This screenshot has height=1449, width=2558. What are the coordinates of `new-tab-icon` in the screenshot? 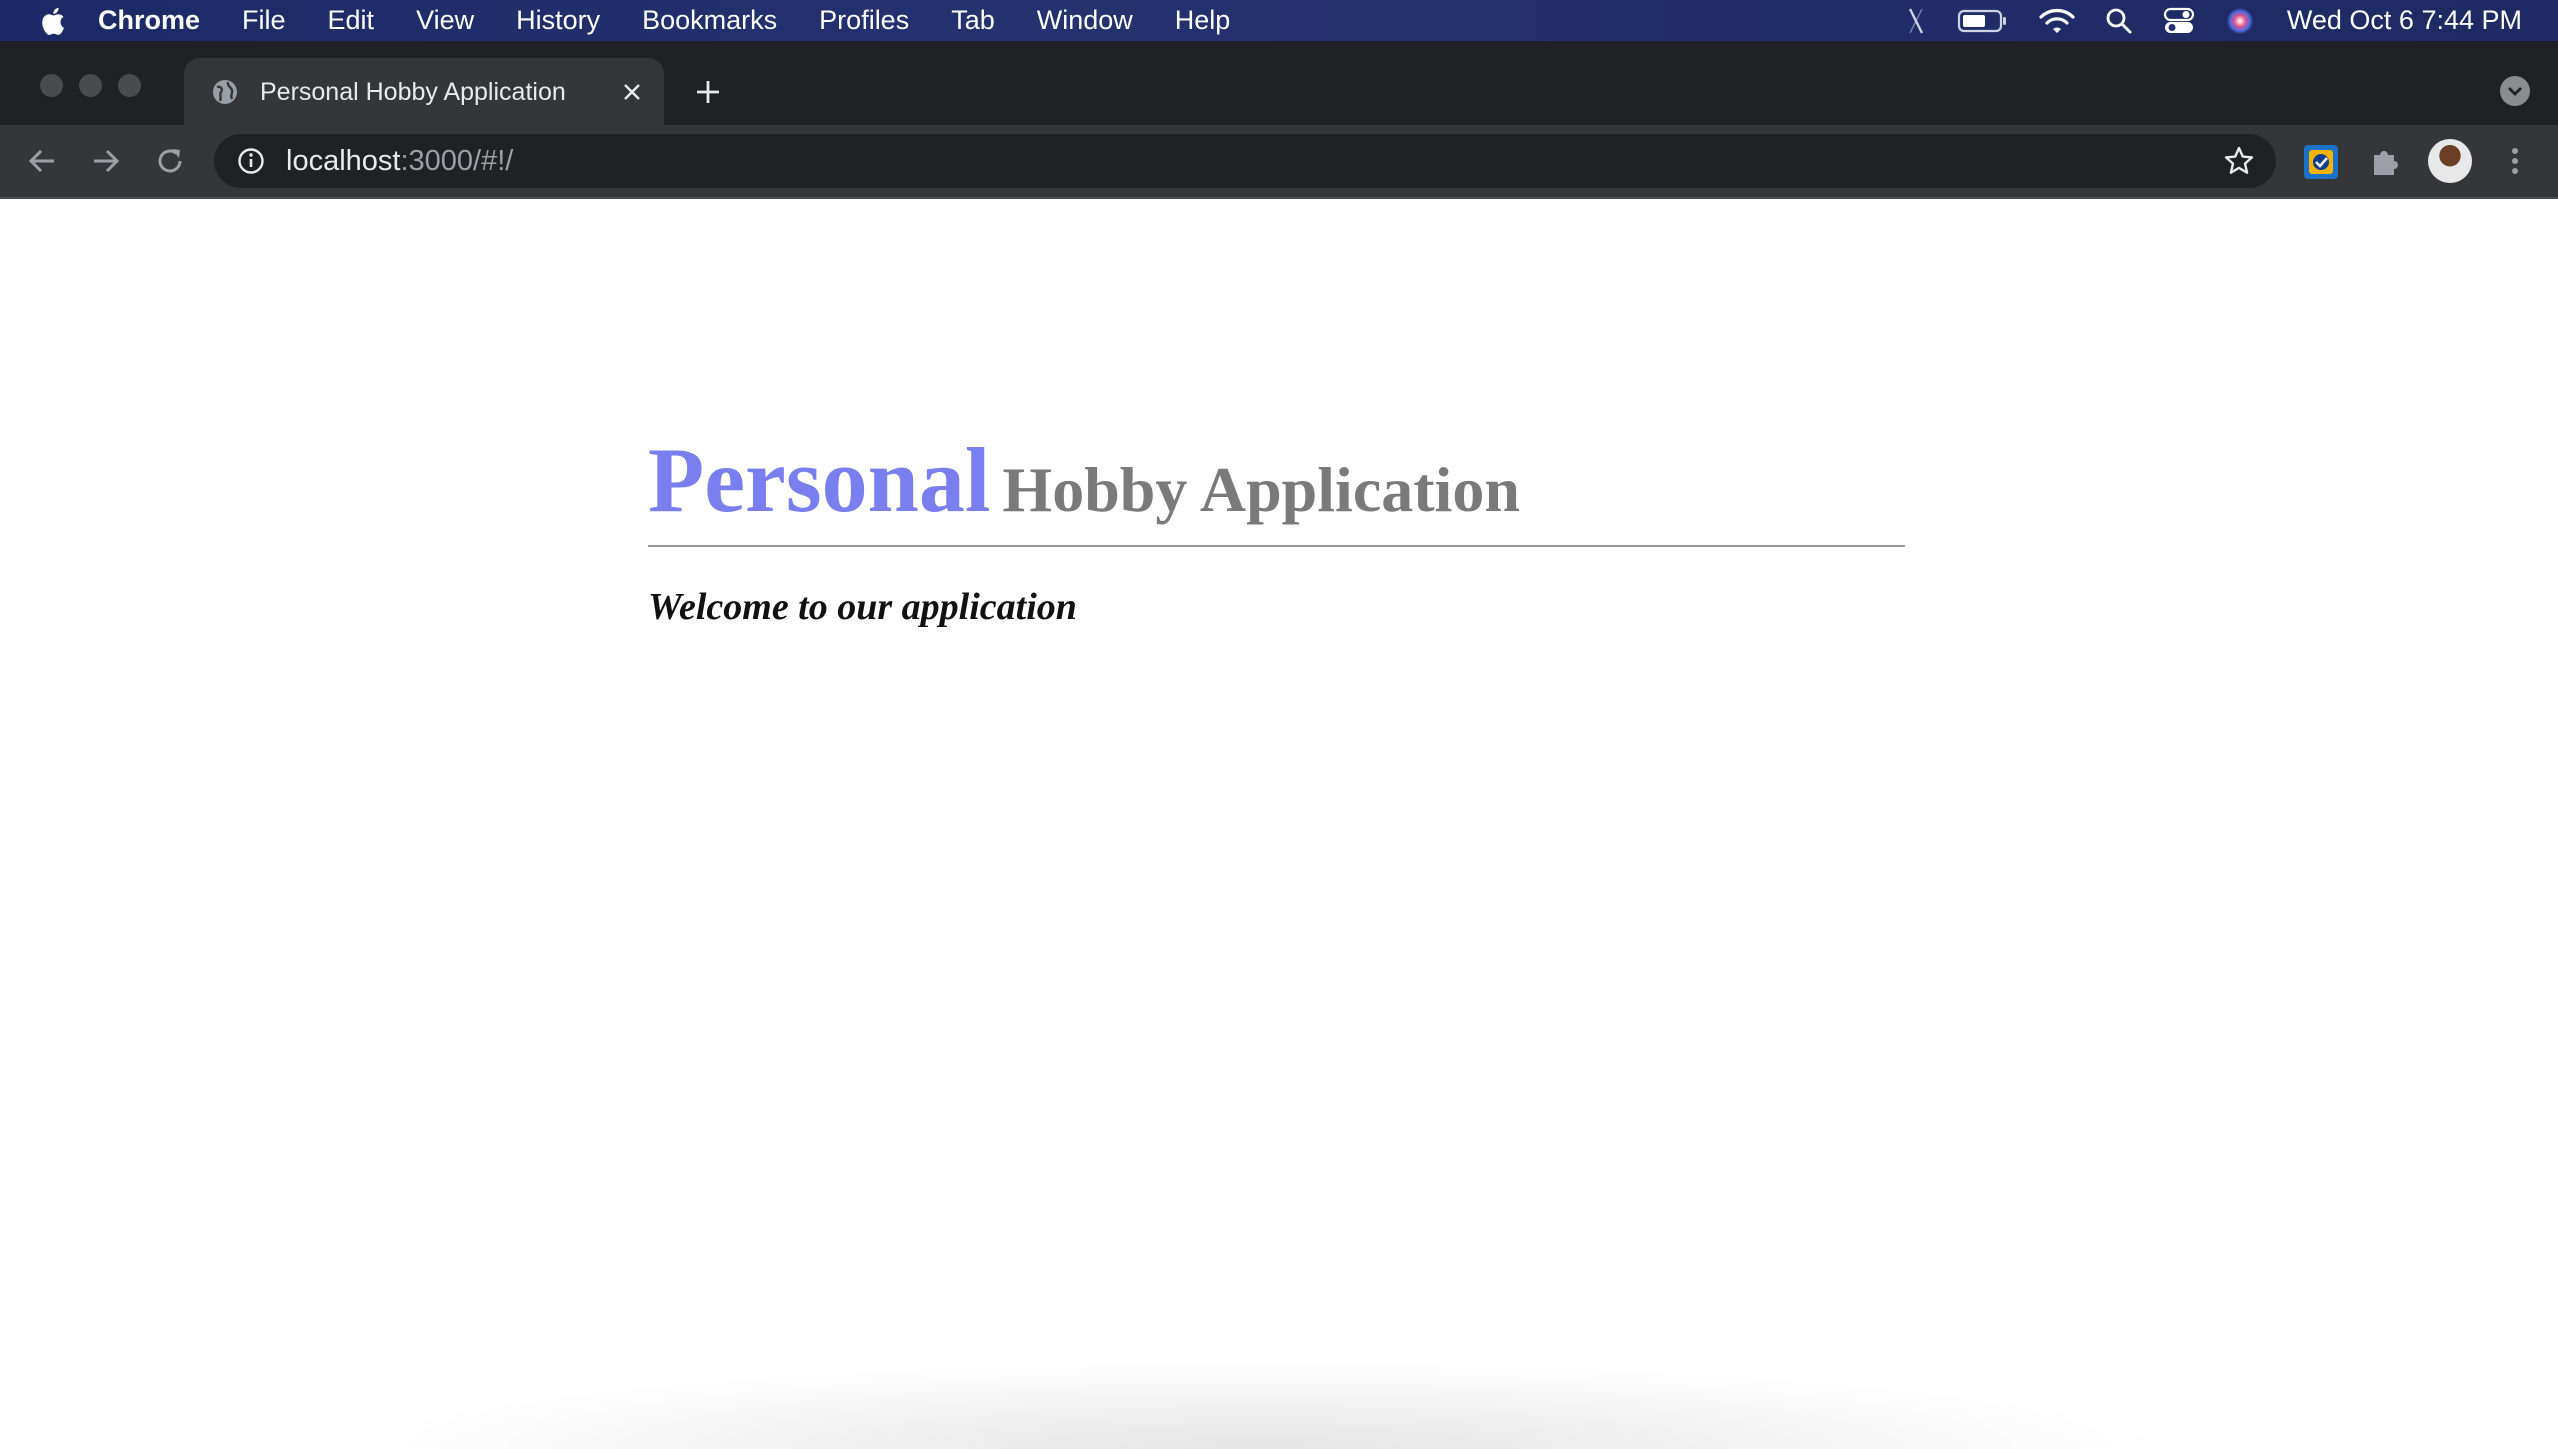 It's located at (708, 92).